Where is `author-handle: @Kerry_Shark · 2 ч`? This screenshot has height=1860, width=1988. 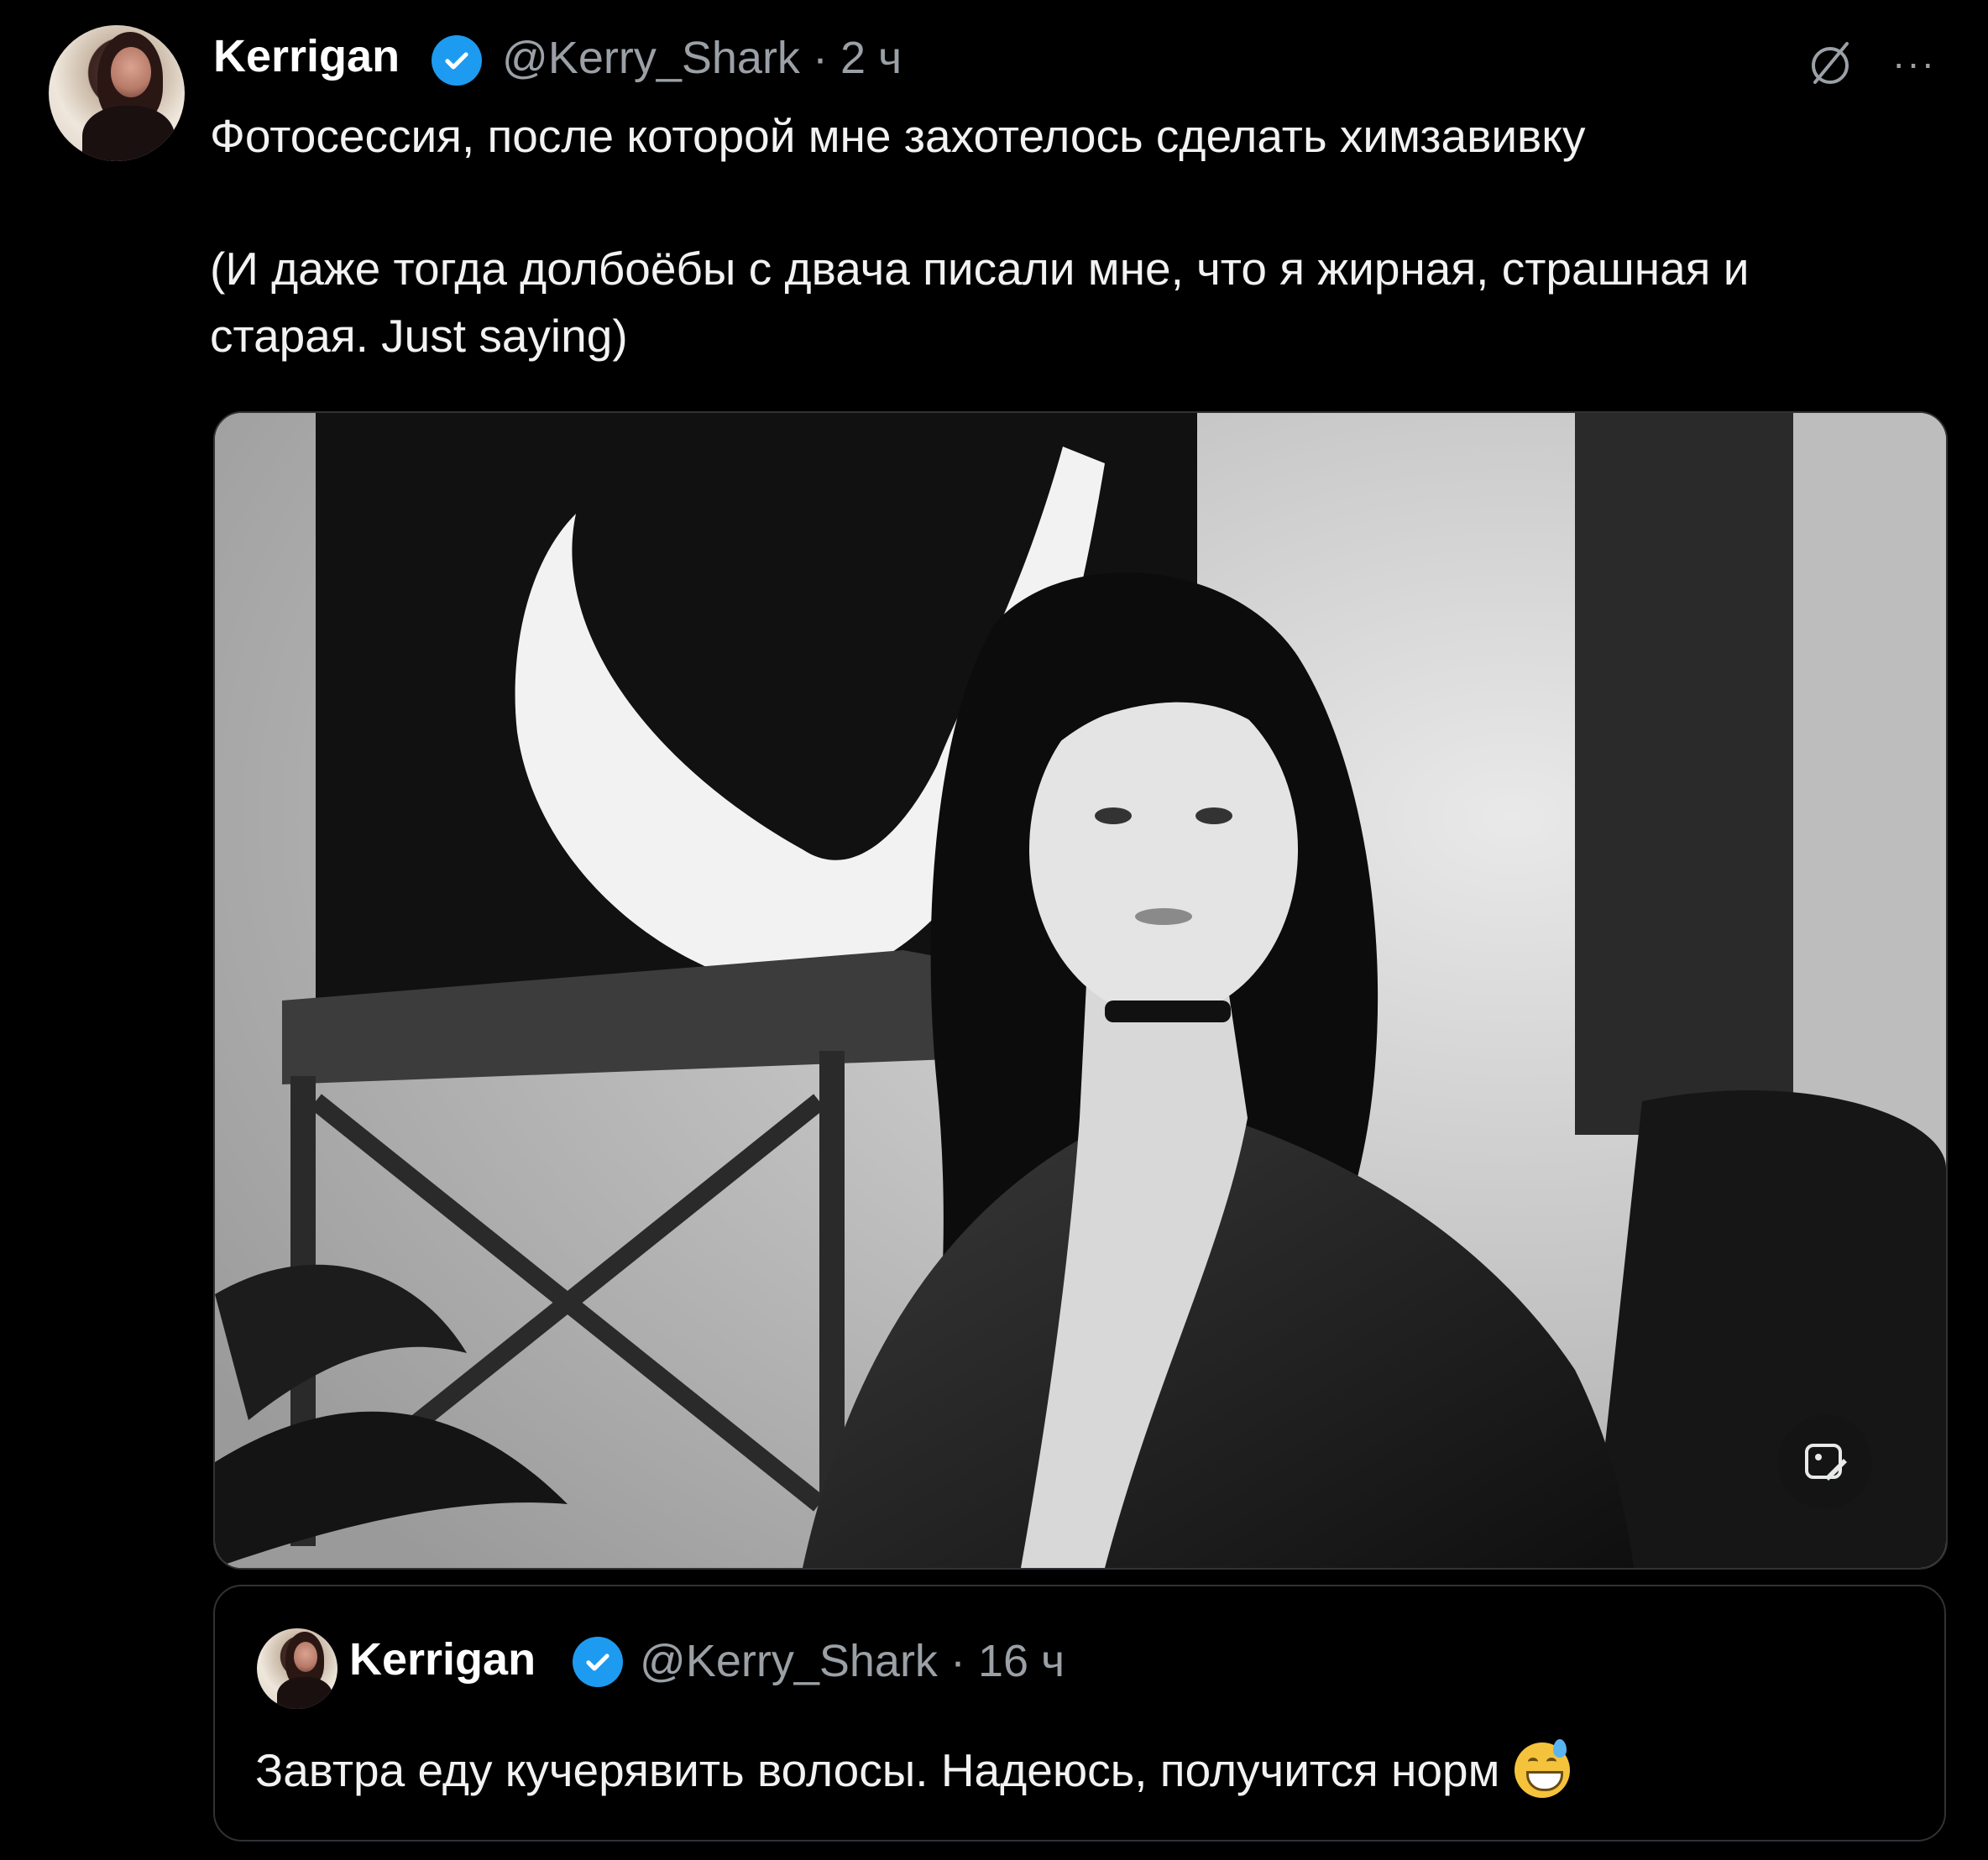 author-handle: @Kerry_Shark · 2 ч is located at coordinates (702, 58).